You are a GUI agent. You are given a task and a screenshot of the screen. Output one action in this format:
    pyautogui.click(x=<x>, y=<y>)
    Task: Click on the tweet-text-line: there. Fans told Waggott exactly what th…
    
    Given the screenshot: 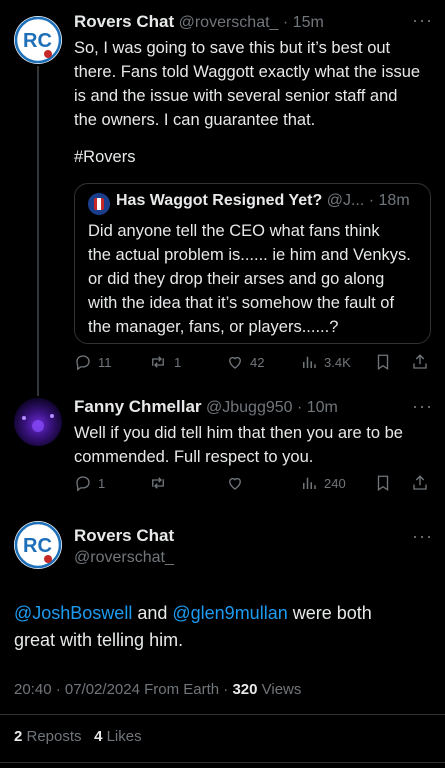 What is the action you would take?
    pyautogui.click(x=247, y=72)
    